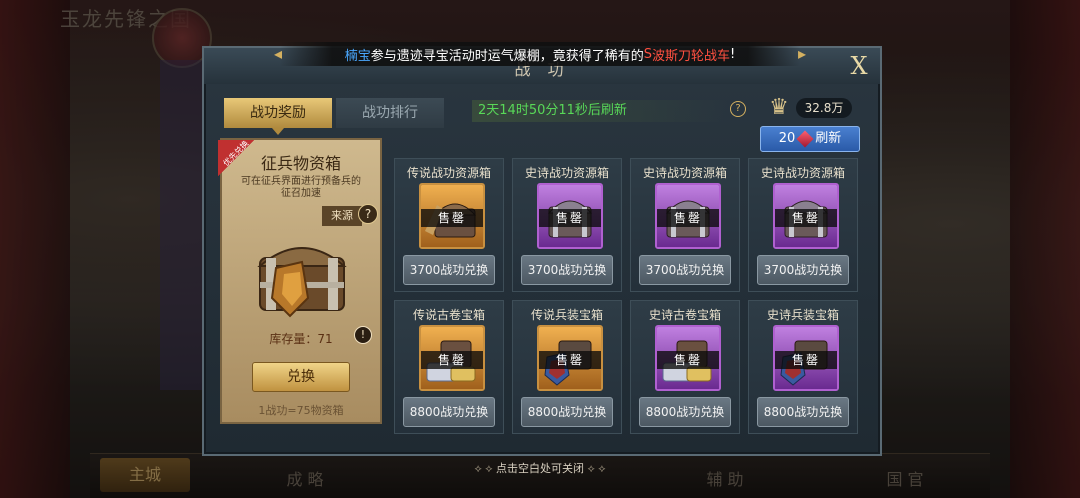  I want to click on tab-merit-ranking: 战功排行, so click(390, 113).